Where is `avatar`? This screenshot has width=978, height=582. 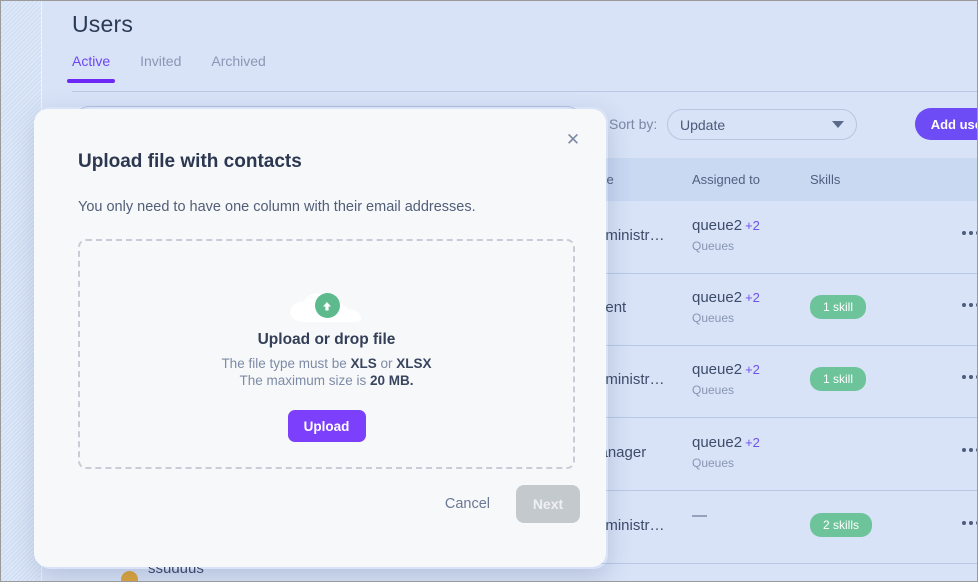 avatar is located at coordinates (129, 576).